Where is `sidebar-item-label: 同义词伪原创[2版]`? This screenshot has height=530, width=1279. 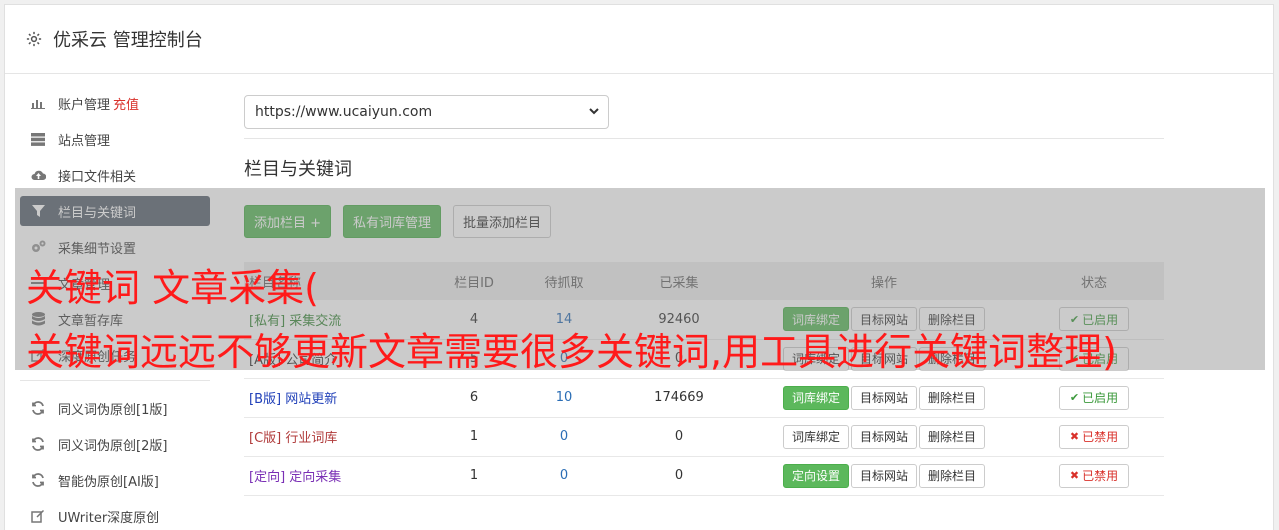
sidebar-item-label: 同义词伪原创[2版] is located at coordinates (113, 446).